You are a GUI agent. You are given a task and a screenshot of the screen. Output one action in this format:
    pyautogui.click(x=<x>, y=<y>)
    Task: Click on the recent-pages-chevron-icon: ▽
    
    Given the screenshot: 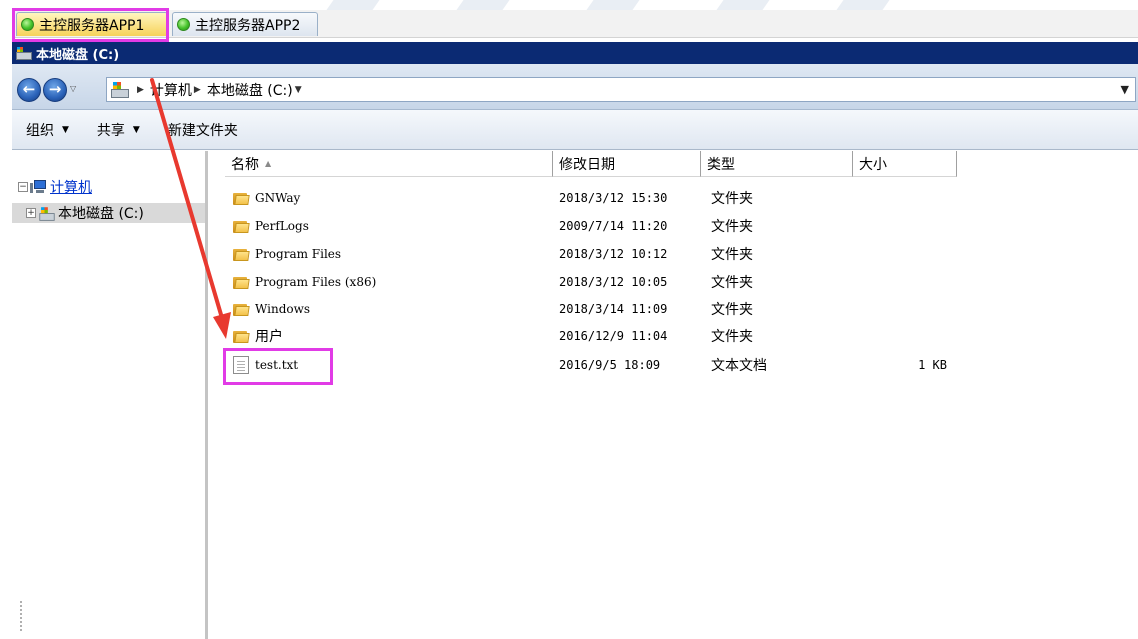 What is the action you would take?
    pyautogui.click(x=73, y=88)
    